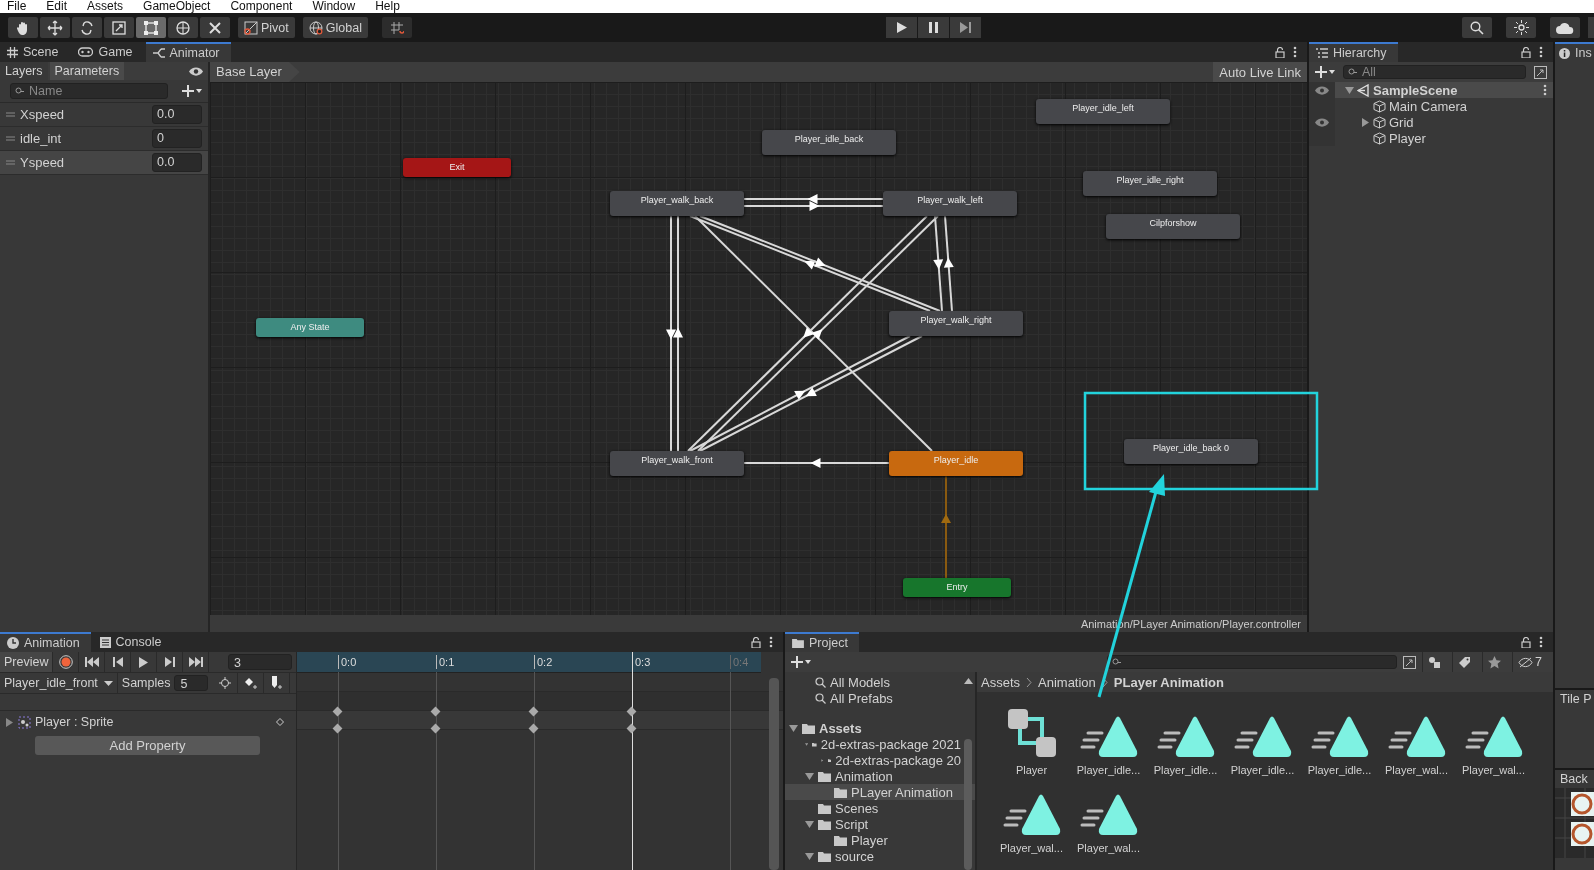 The width and height of the screenshot is (1594, 870). Describe the element at coordinates (177, 6) in the screenshot. I see `menu-item: GameObject` at that location.